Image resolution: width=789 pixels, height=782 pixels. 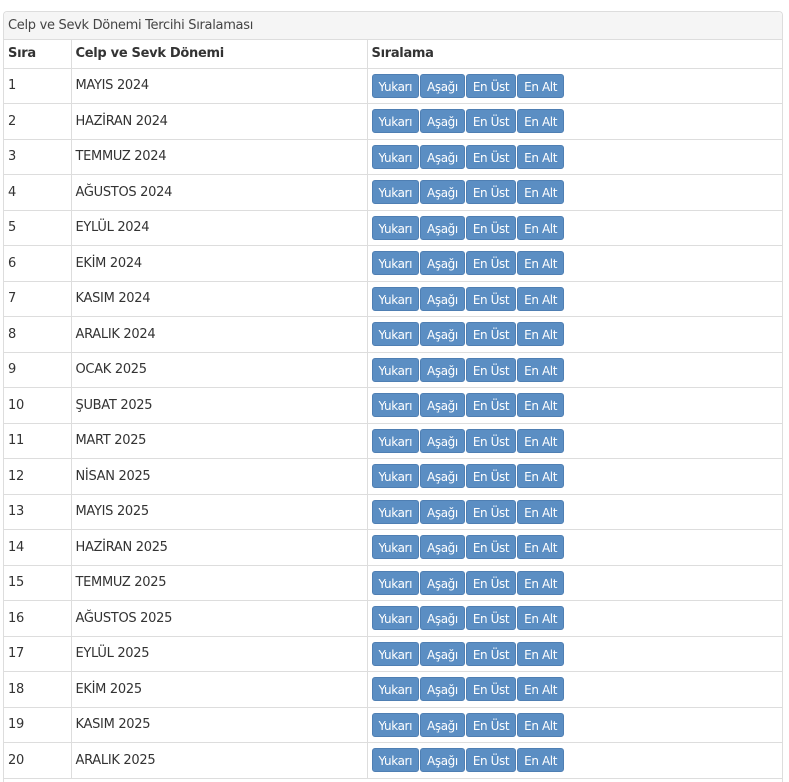 What do you see at coordinates (219, 263) in the screenshot?
I see `row-donem: EKİM 2024` at bounding box center [219, 263].